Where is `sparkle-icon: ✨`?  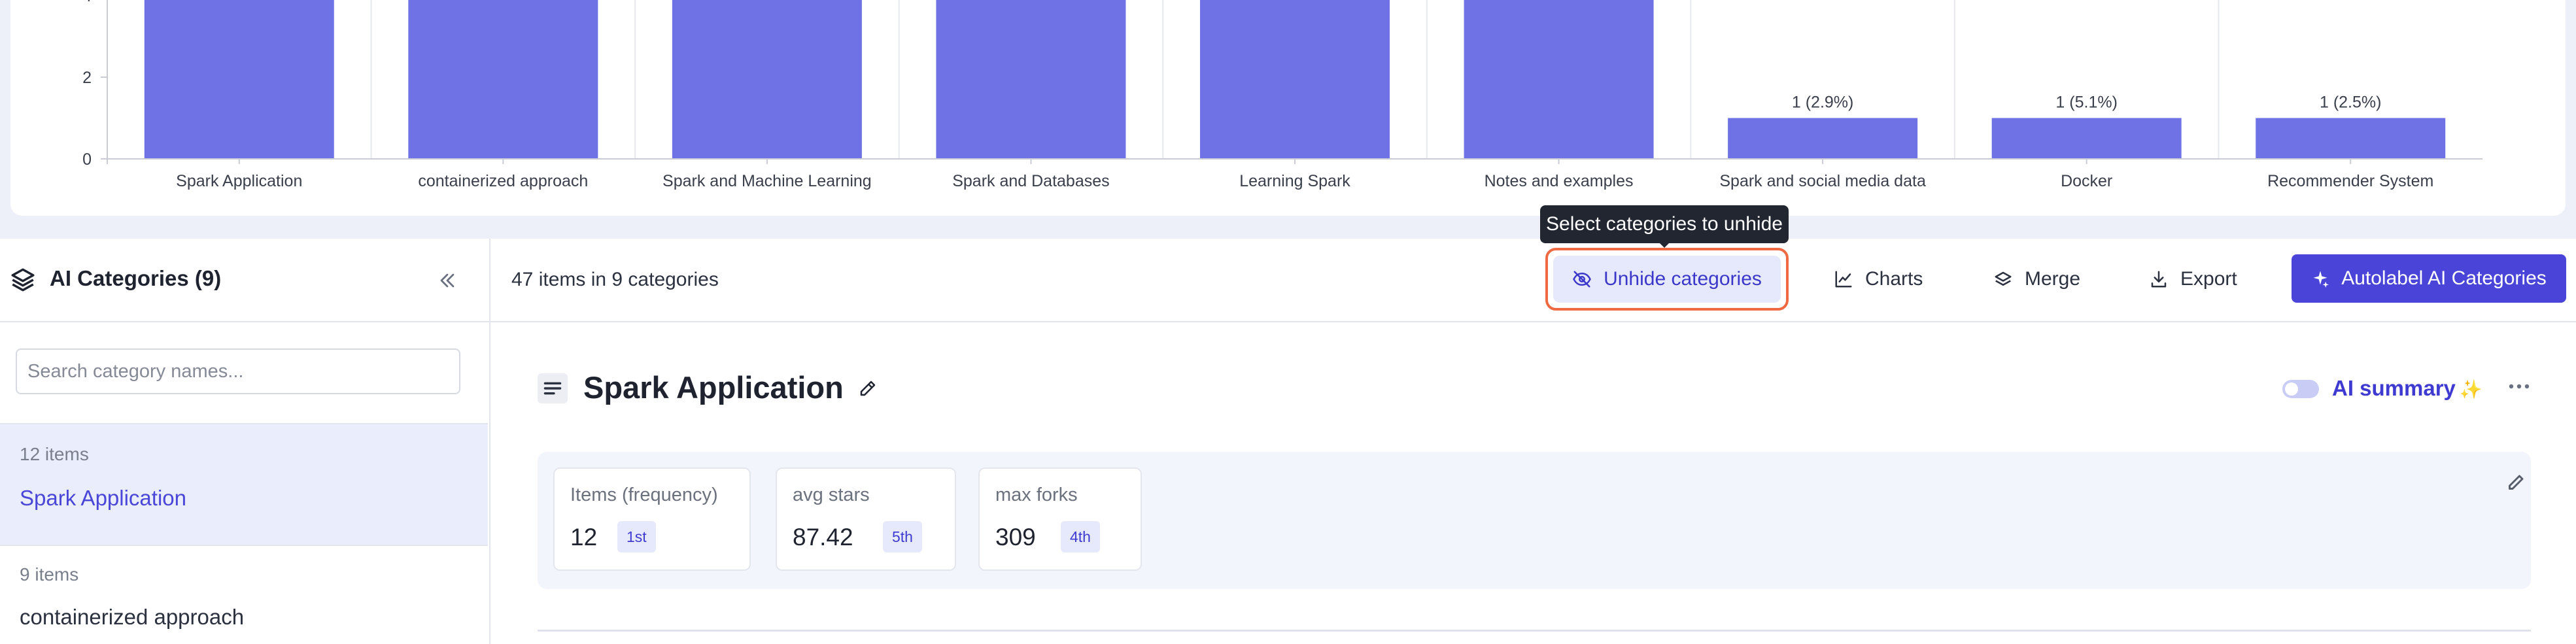
sparkle-icon: ✨ is located at coordinates (2471, 389).